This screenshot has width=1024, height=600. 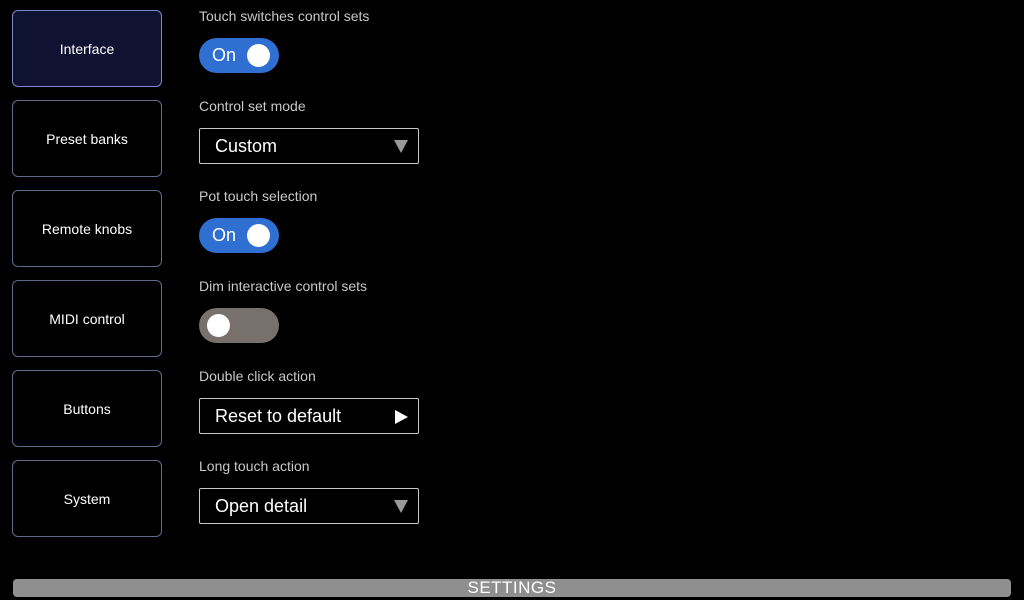 I want to click on pot-touch-label: Pot touch selection, so click(x=258, y=196).